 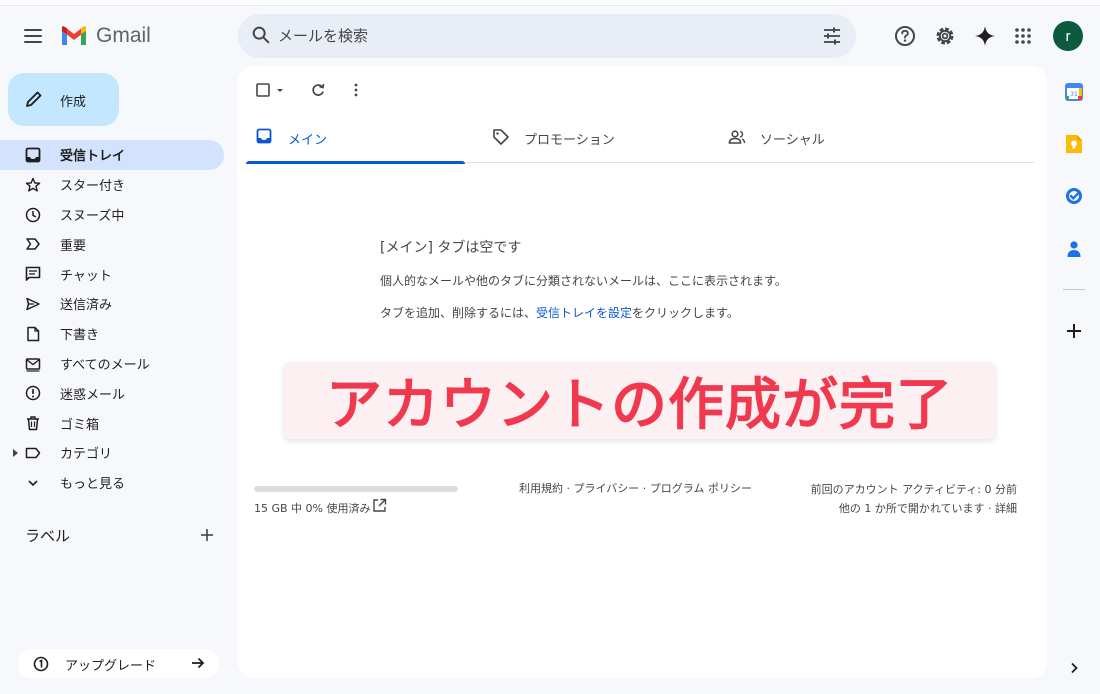 I want to click on gmail-m-icon, so click(x=74, y=35).